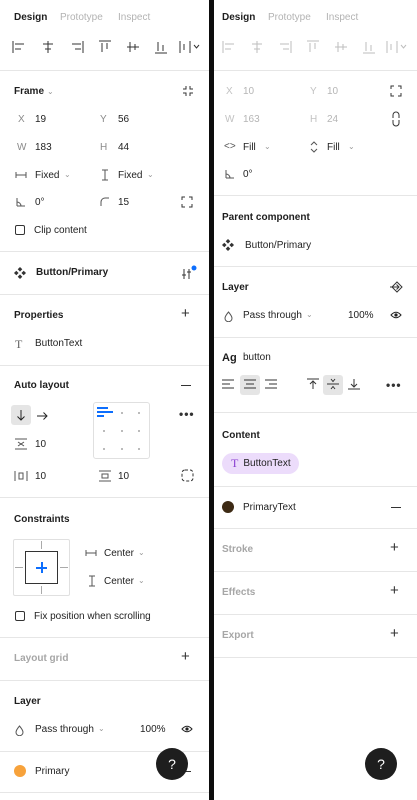 Image resolution: width=417 pixels, height=800 pixels. Describe the element at coordinates (396, 119) in the screenshot. I see `constrain-proportions-icon` at that location.